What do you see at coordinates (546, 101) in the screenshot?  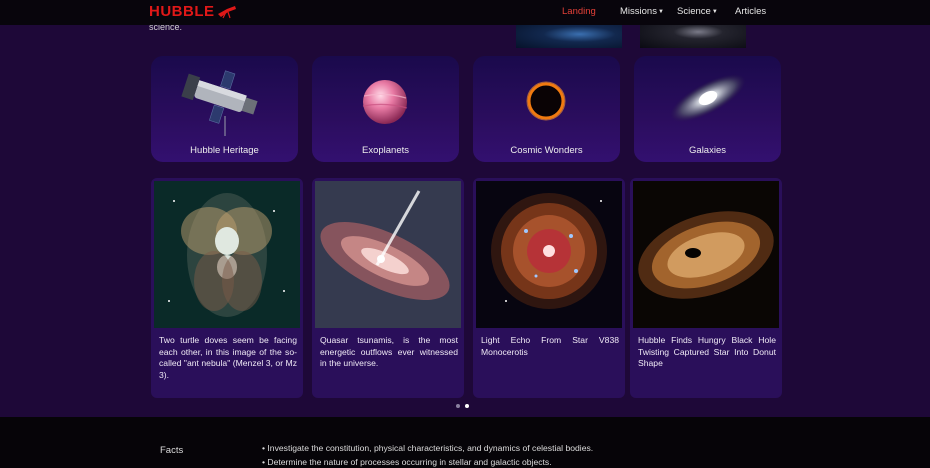 I see `eclipse-ring-icon` at bounding box center [546, 101].